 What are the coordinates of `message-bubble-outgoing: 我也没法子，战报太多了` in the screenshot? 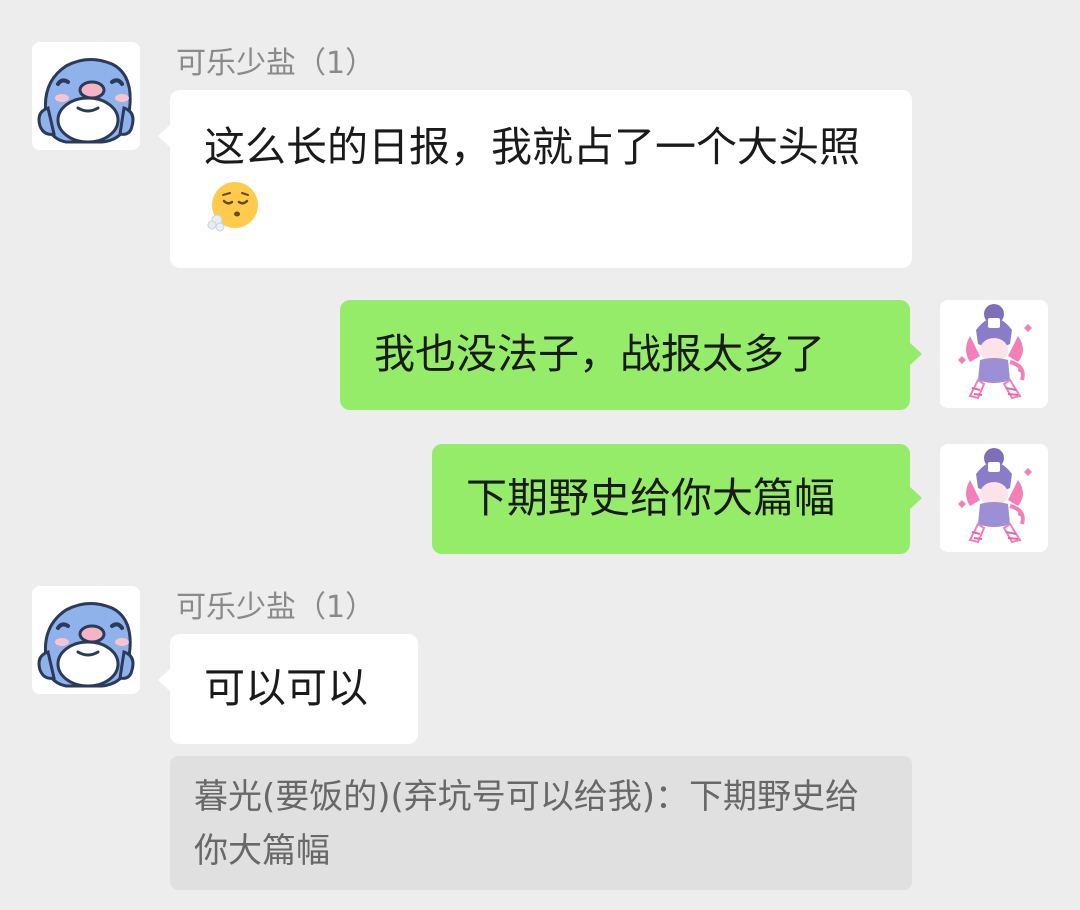 It's located at (631, 355).